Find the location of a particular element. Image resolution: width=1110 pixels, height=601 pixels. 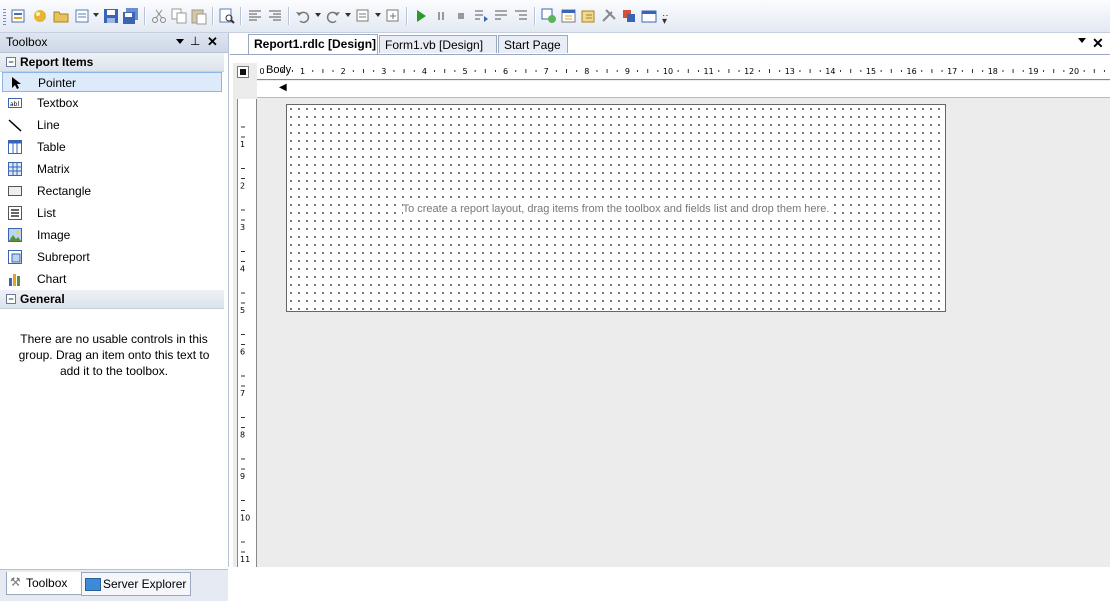

window-position-menu-icon is located at coordinates (180, 41).